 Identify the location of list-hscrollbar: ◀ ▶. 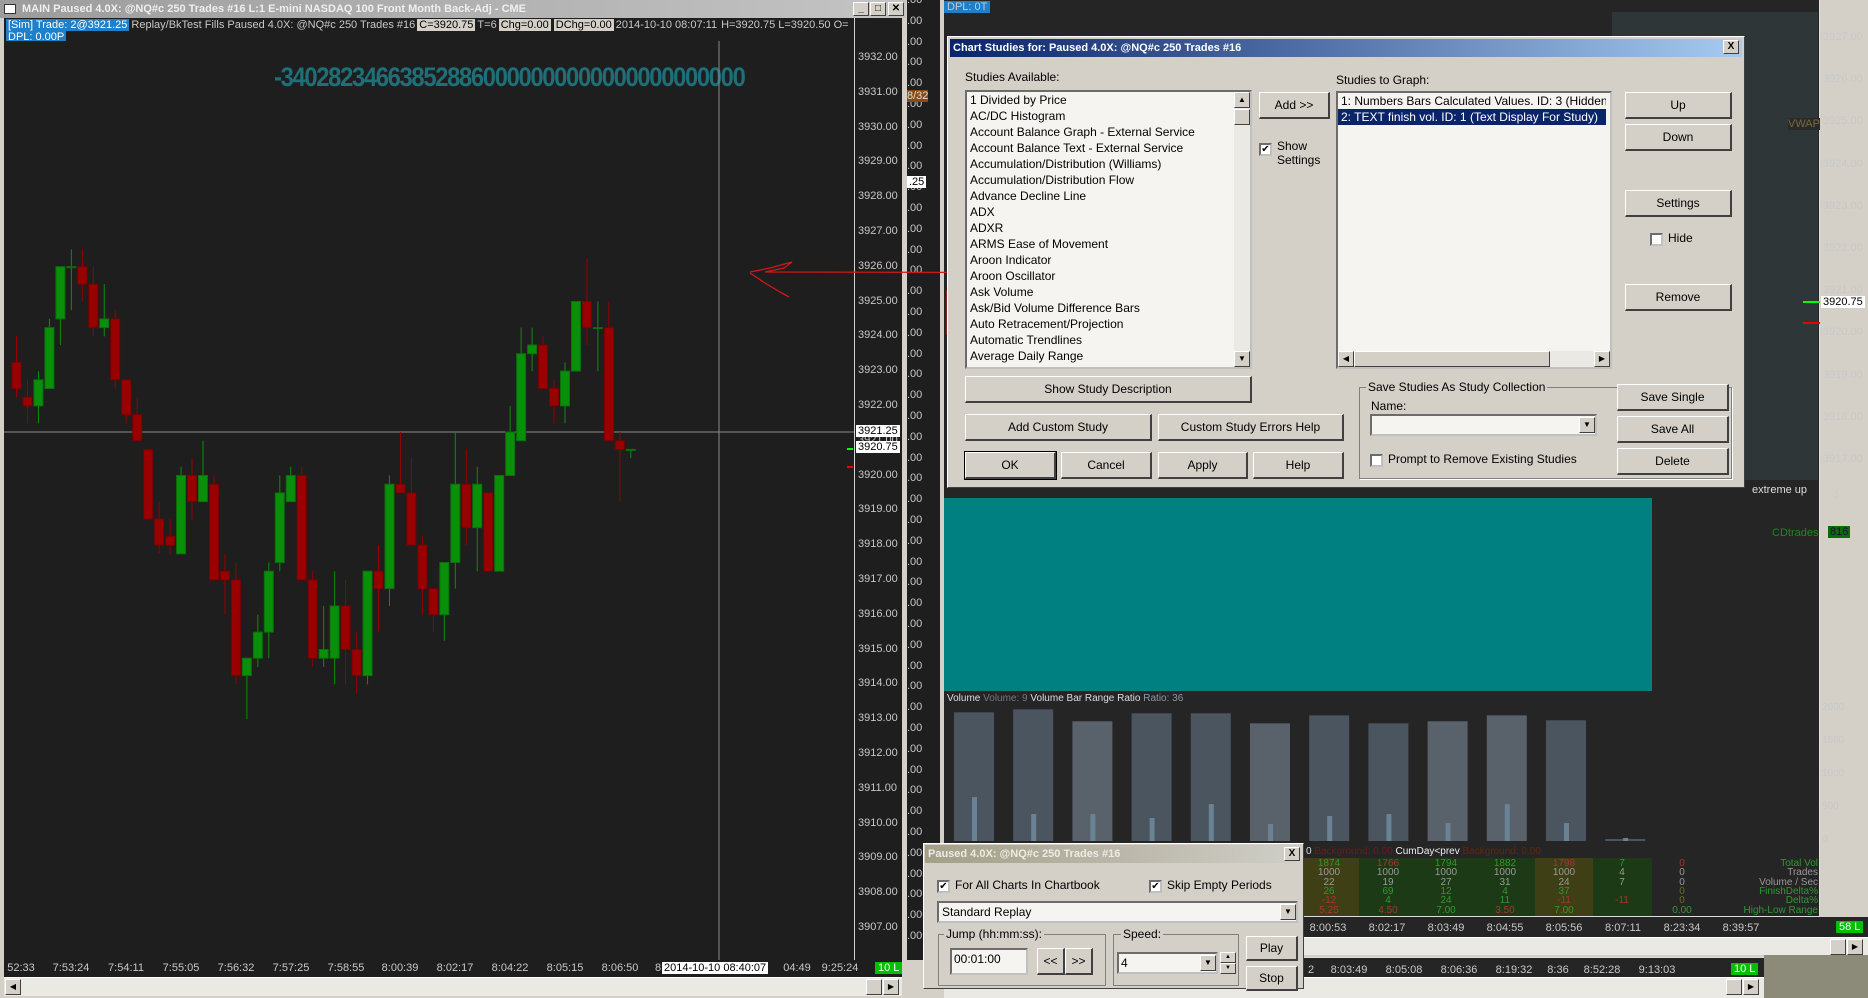
(1474, 359).